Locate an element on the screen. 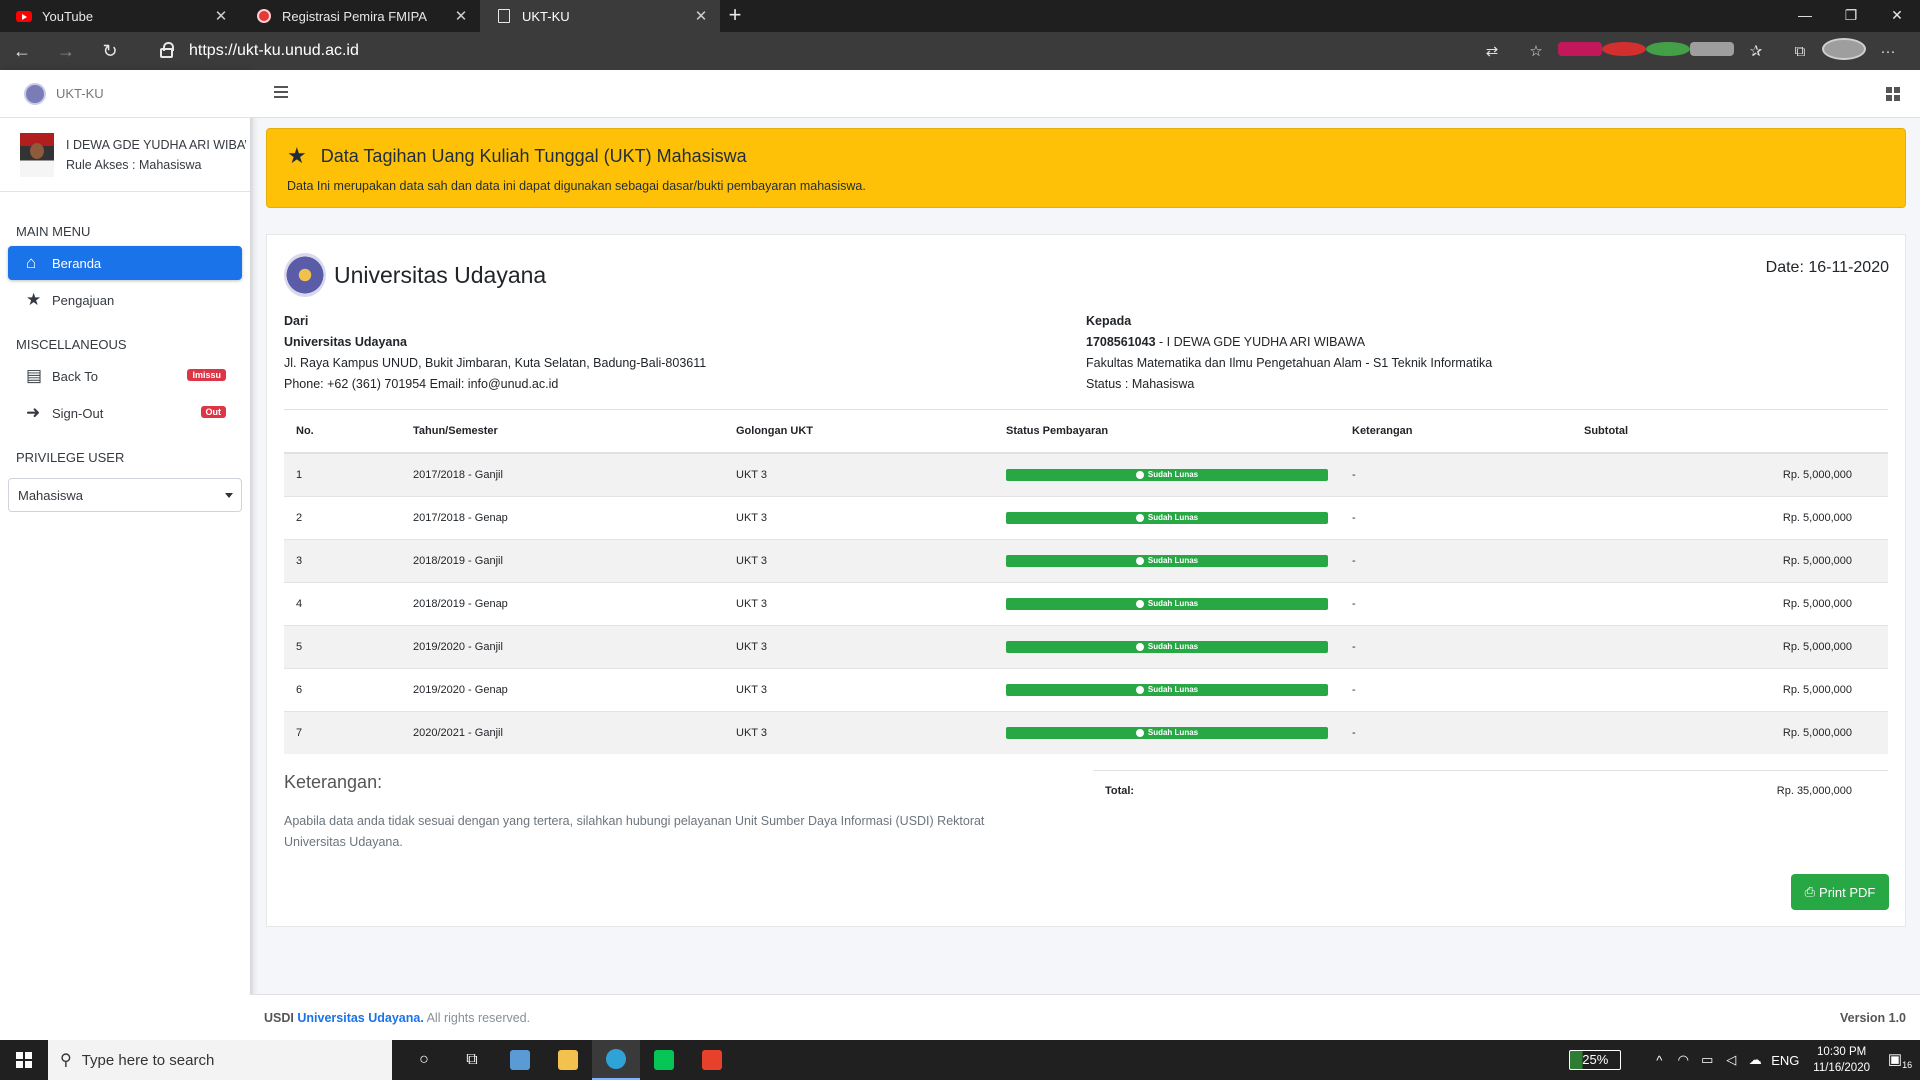  total-row: Total: Rp. 35,000,000 is located at coordinates (1490, 790).